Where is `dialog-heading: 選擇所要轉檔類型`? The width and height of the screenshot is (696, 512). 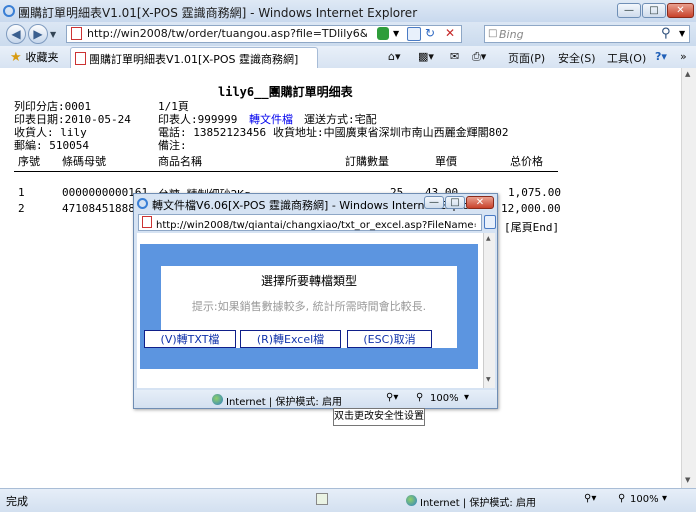 dialog-heading: 選擇所要轉檔類型 is located at coordinates (308, 281).